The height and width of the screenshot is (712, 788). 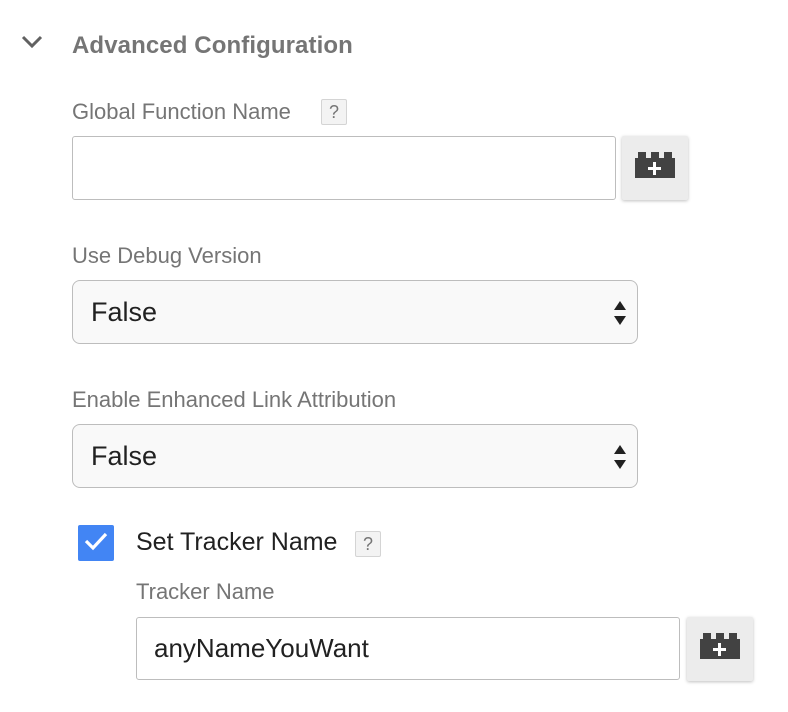 What do you see at coordinates (212, 45) in the screenshot?
I see `section-title: Advanced Configuration` at bounding box center [212, 45].